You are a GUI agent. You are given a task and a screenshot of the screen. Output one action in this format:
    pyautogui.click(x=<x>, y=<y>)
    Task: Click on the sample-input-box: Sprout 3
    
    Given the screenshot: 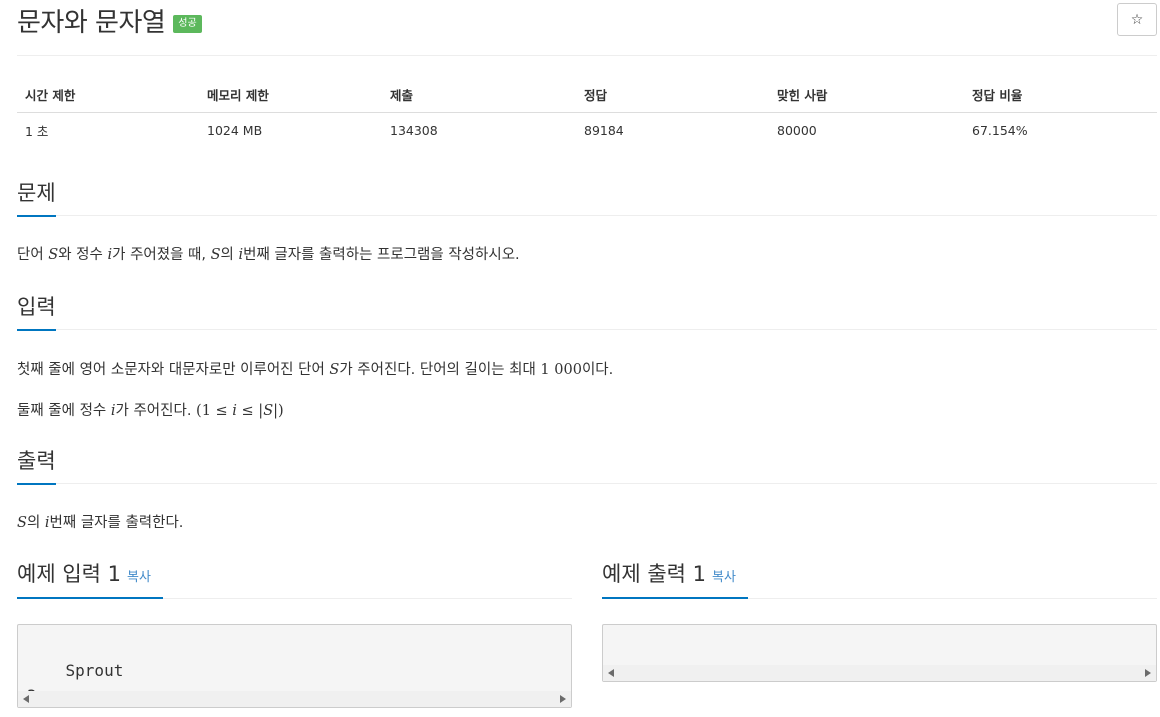 What is the action you would take?
    pyautogui.click(x=294, y=666)
    